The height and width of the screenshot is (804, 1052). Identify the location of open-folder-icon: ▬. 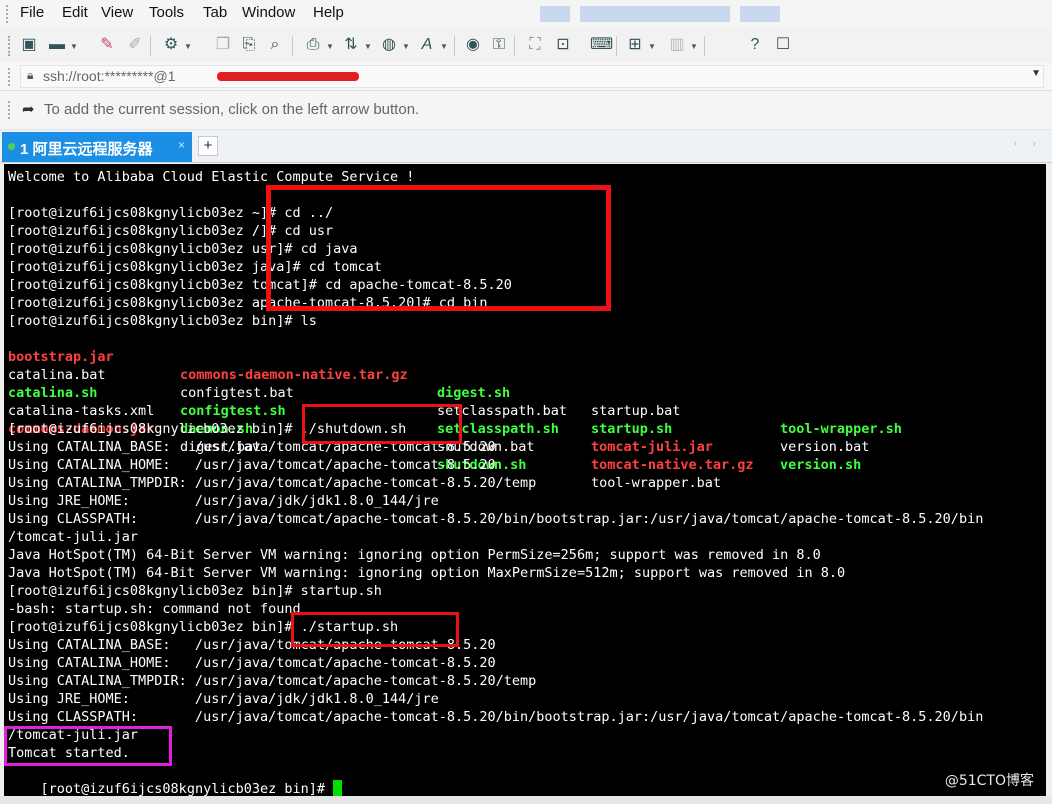
(57, 45).